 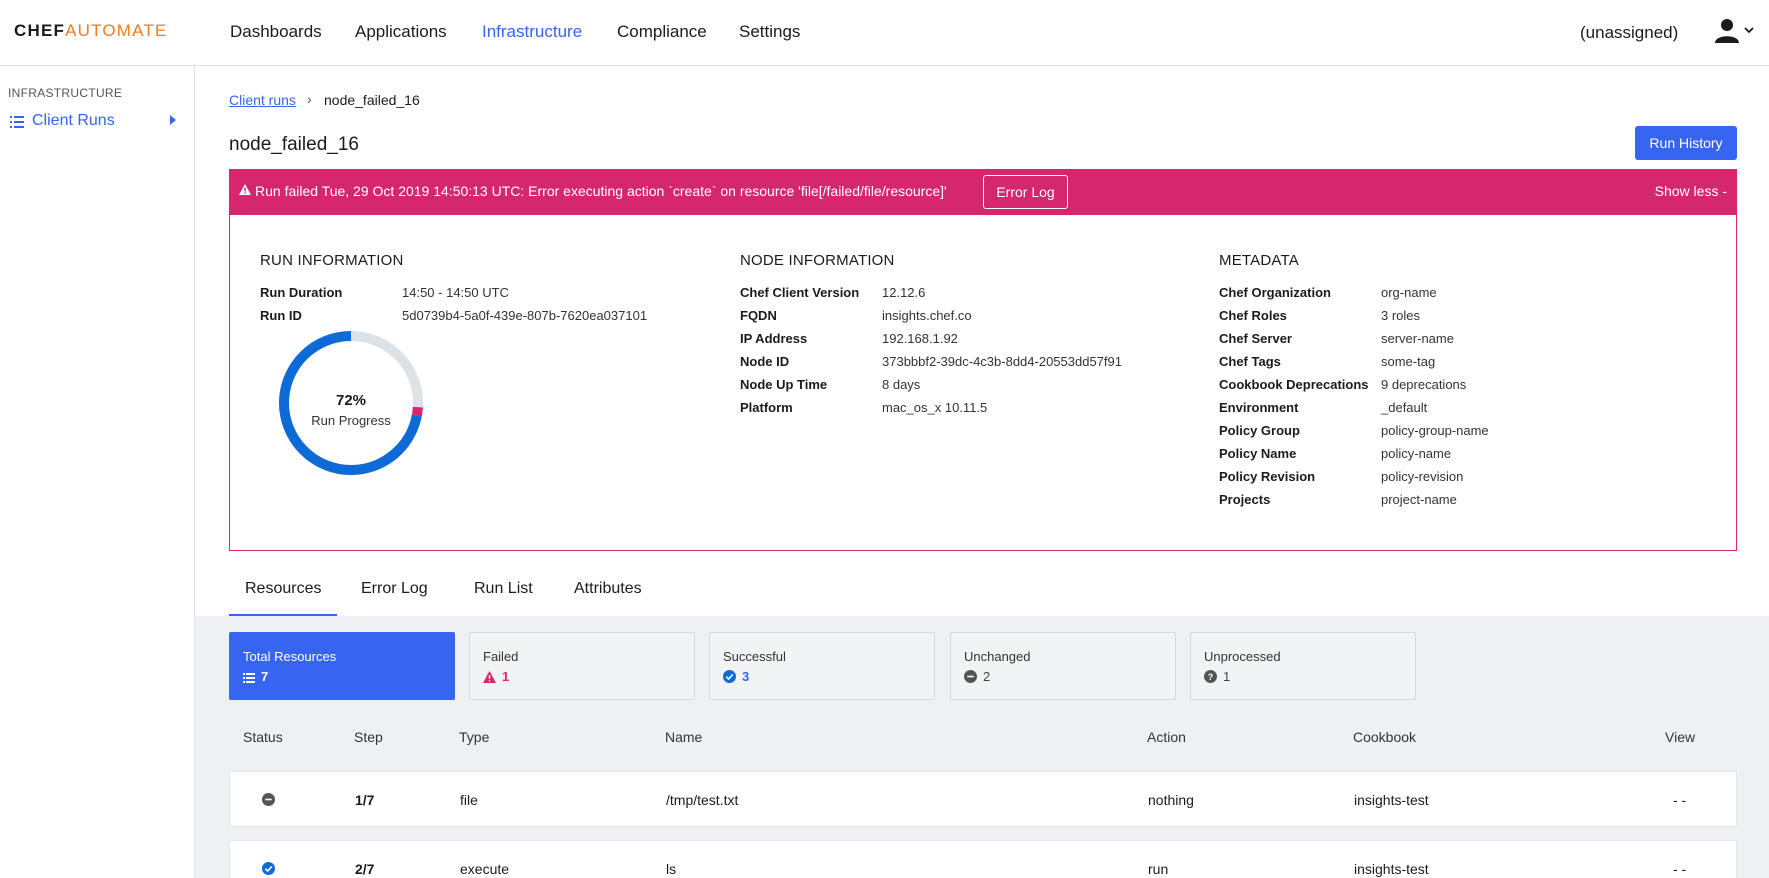 I want to click on stat-count: 7, so click(x=265, y=676).